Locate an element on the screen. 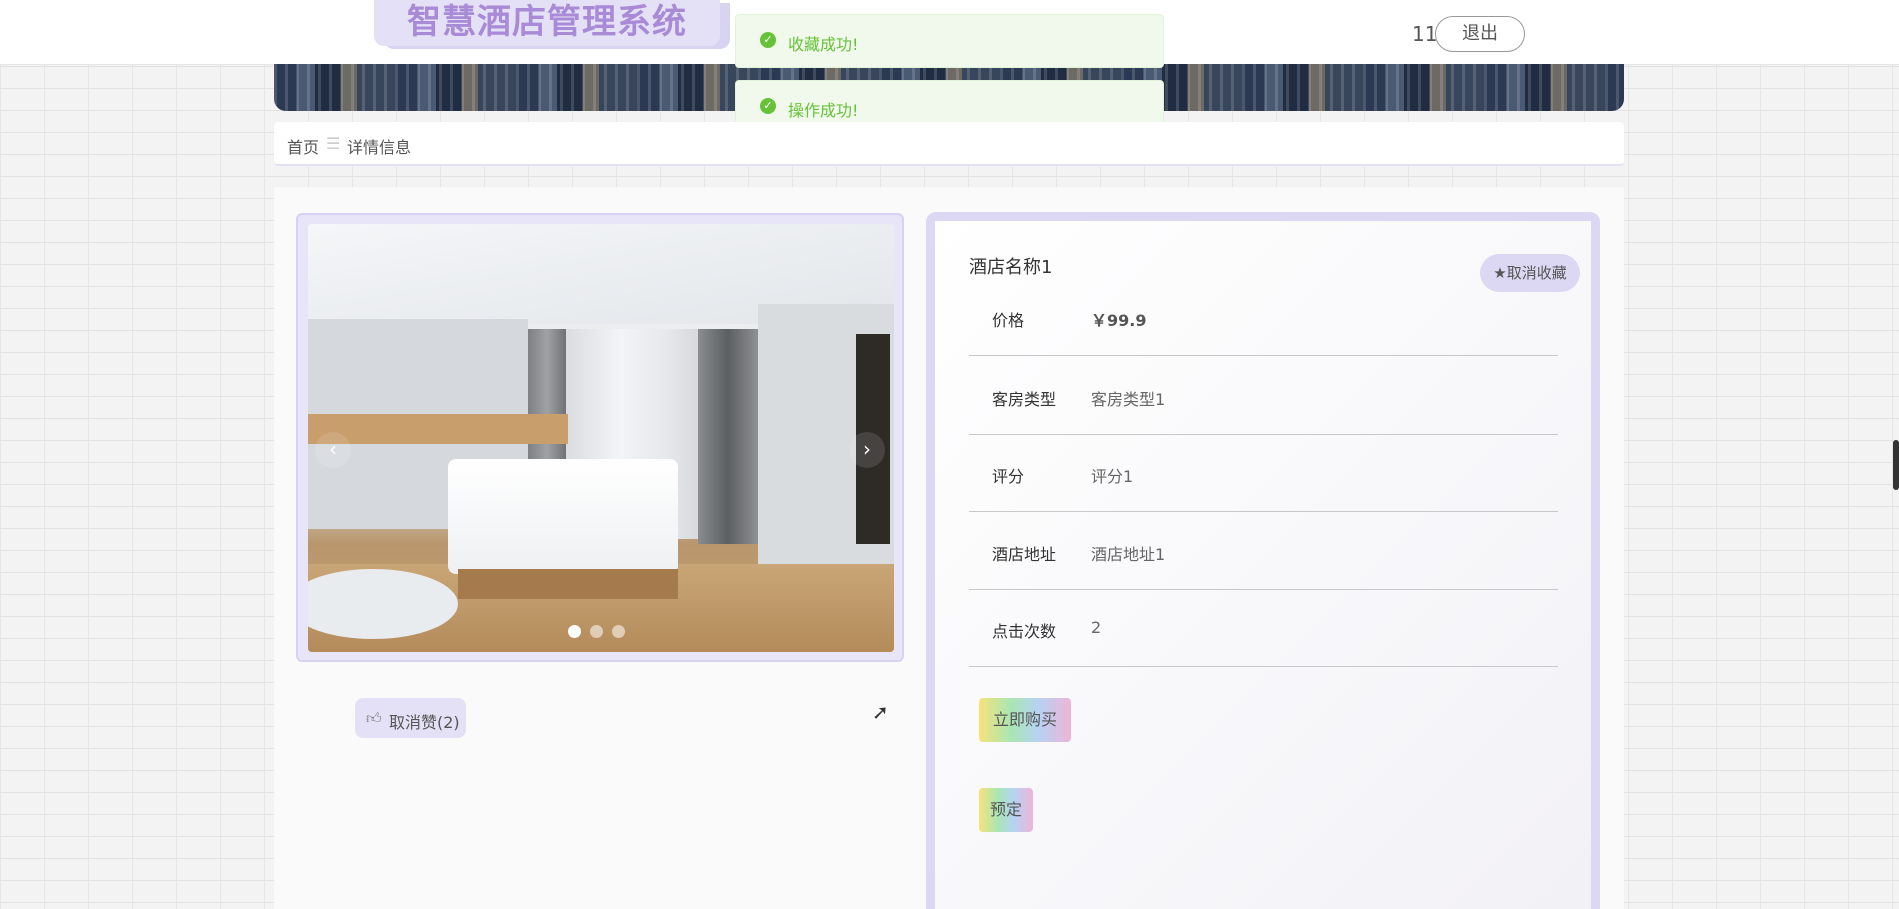 This screenshot has width=1899, height=909. field-row-price: 价格 ￥99.9 is located at coordinates (1263, 317).